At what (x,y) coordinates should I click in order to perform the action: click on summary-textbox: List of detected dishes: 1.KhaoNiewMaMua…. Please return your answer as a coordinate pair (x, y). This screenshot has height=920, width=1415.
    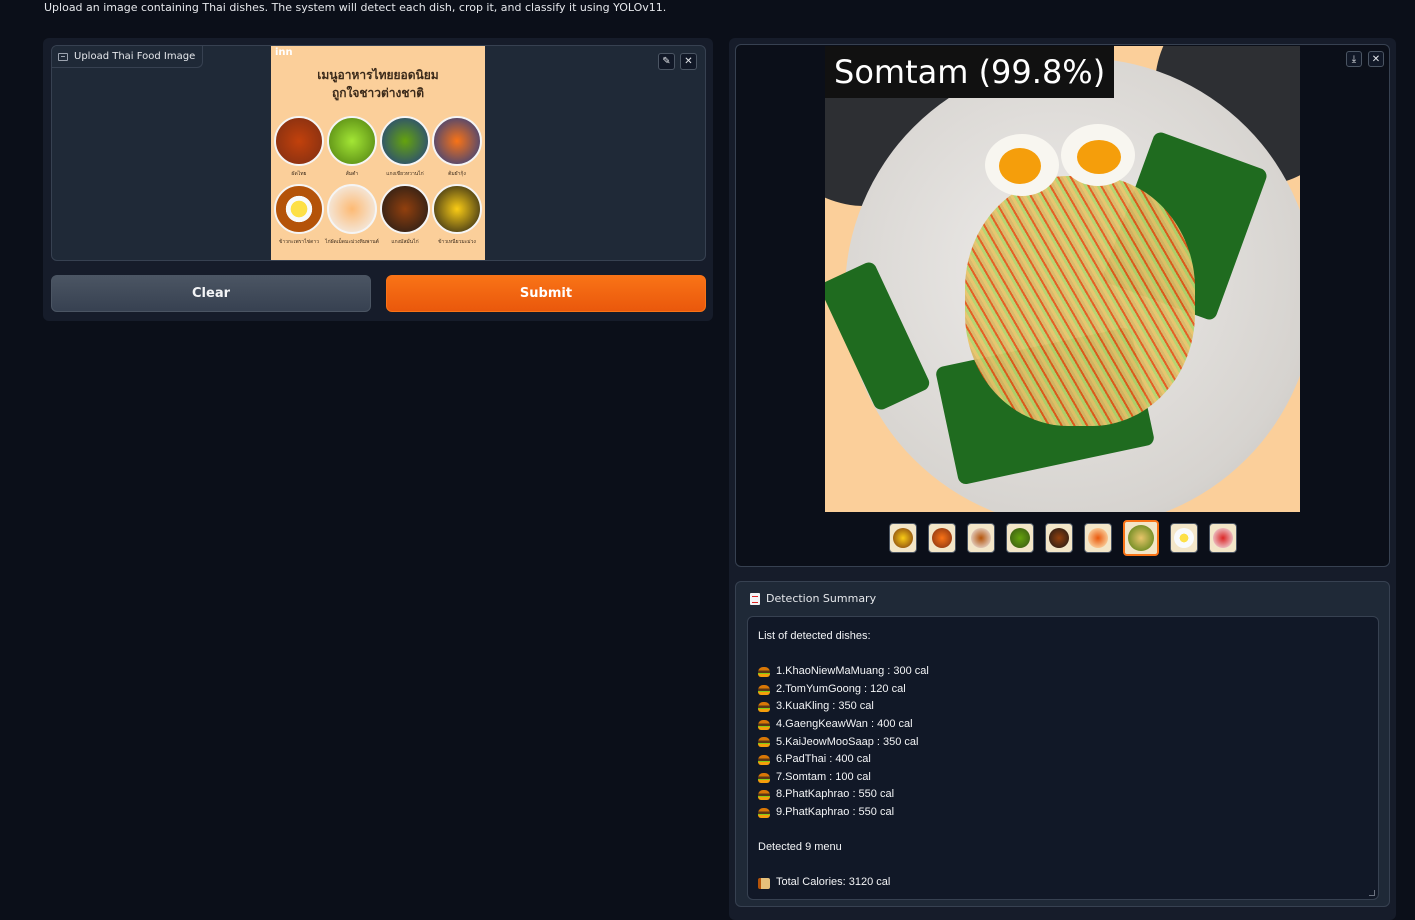
    Looking at the image, I should click on (1063, 758).